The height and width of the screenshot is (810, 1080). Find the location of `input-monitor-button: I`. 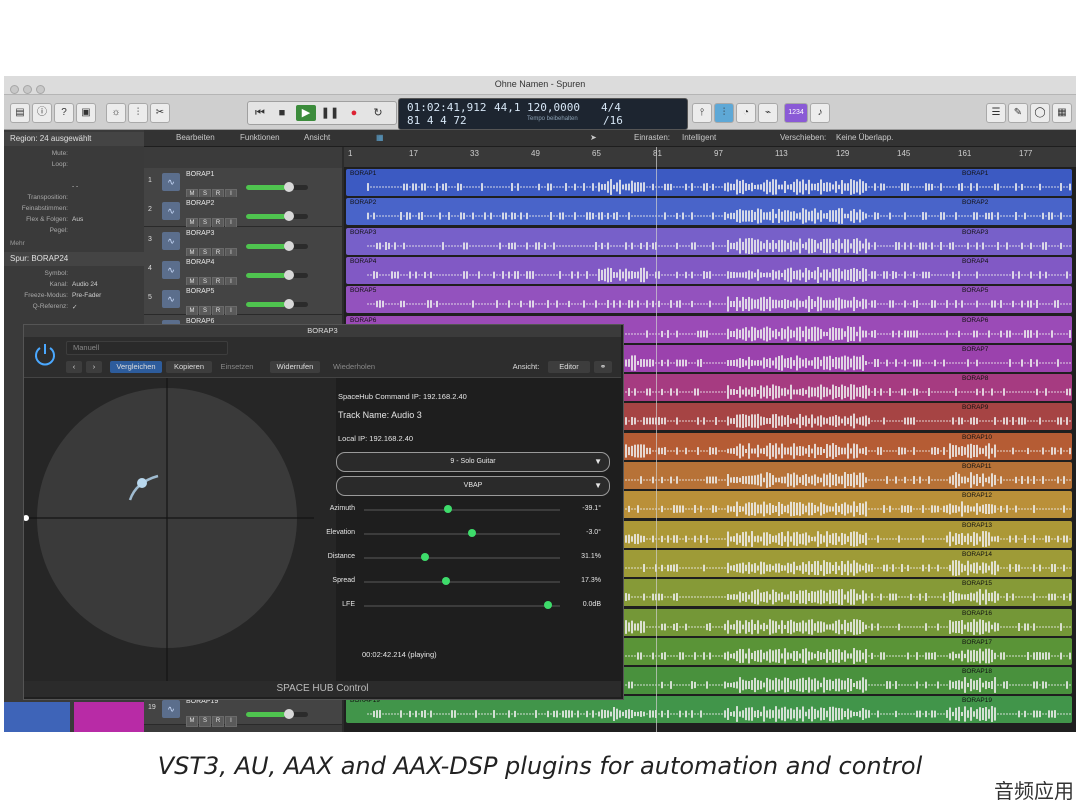

input-monitor-button: I is located at coordinates (231, 721).